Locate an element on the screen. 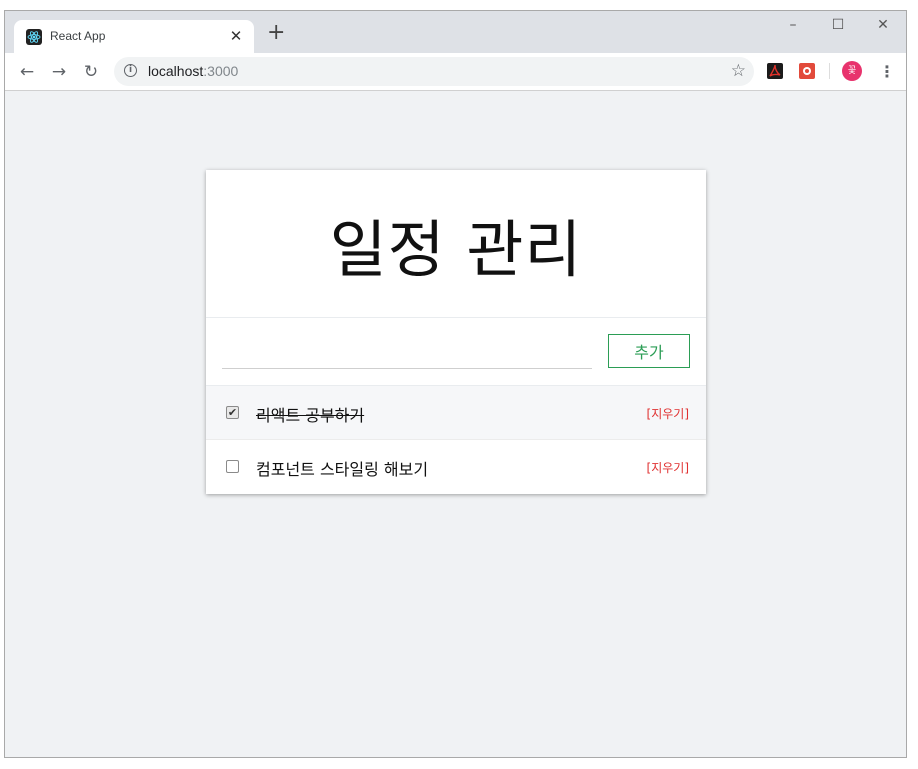 The width and height of the screenshot is (918, 769). todo-item: 컴포넌트 스타일링 해보기 [지우기] is located at coordinates (456, 467).